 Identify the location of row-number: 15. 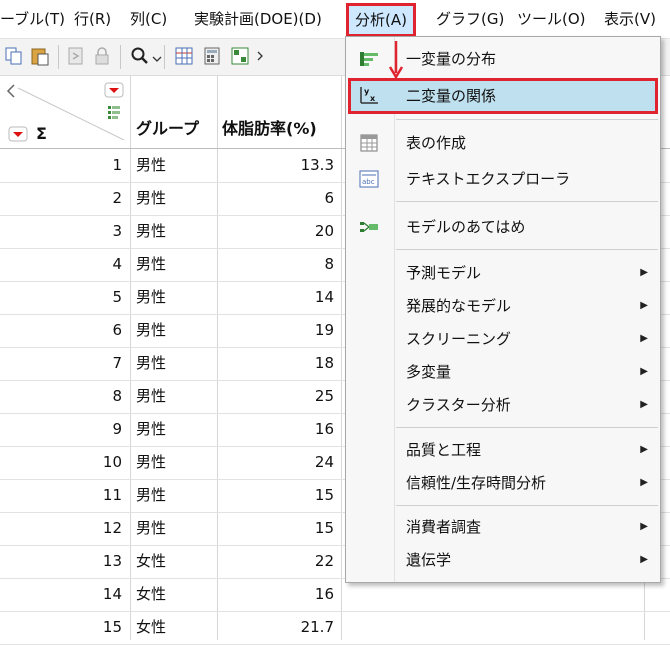
(61, 627).